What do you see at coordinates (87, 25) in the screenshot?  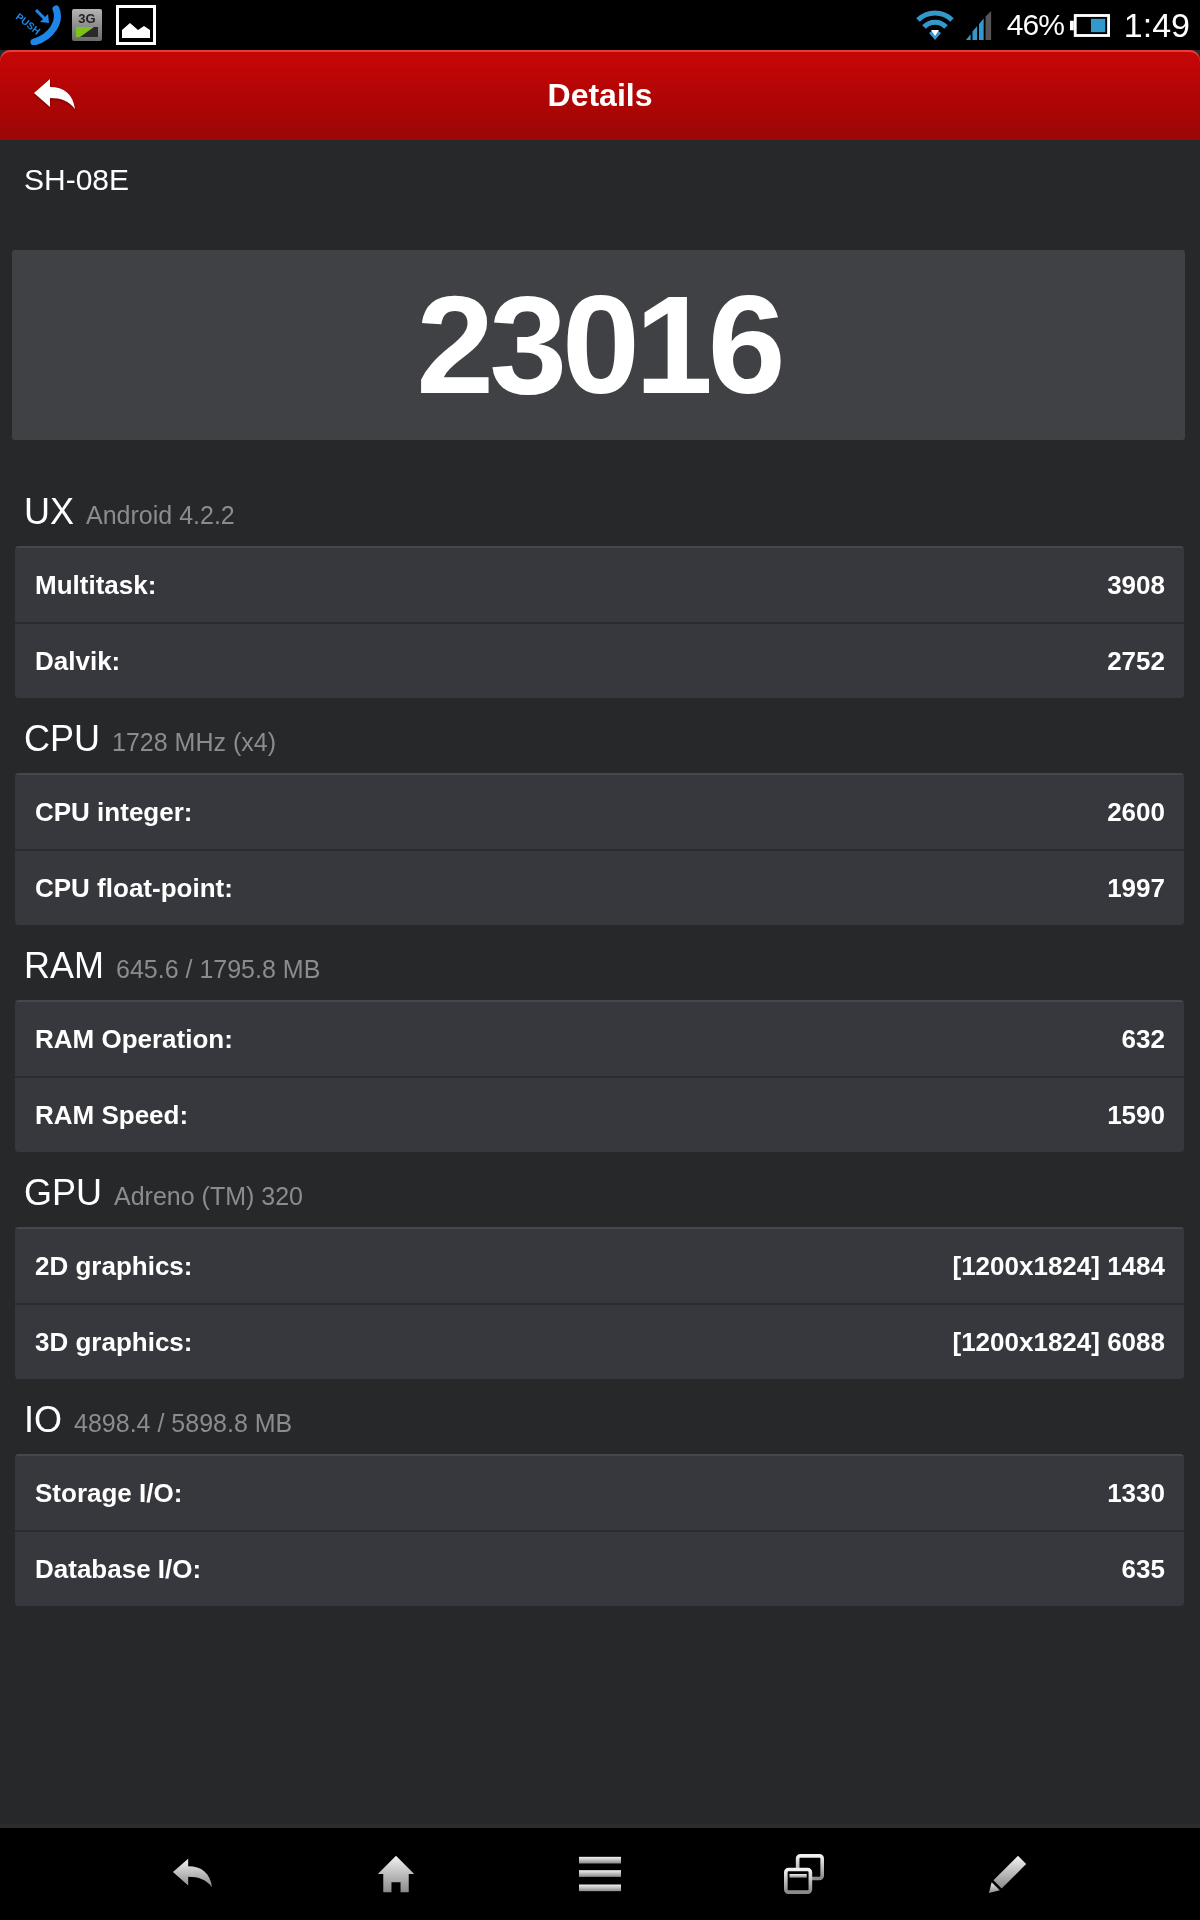 I see `mobile-data-icon: 3G` at bounding box center [87, 25].